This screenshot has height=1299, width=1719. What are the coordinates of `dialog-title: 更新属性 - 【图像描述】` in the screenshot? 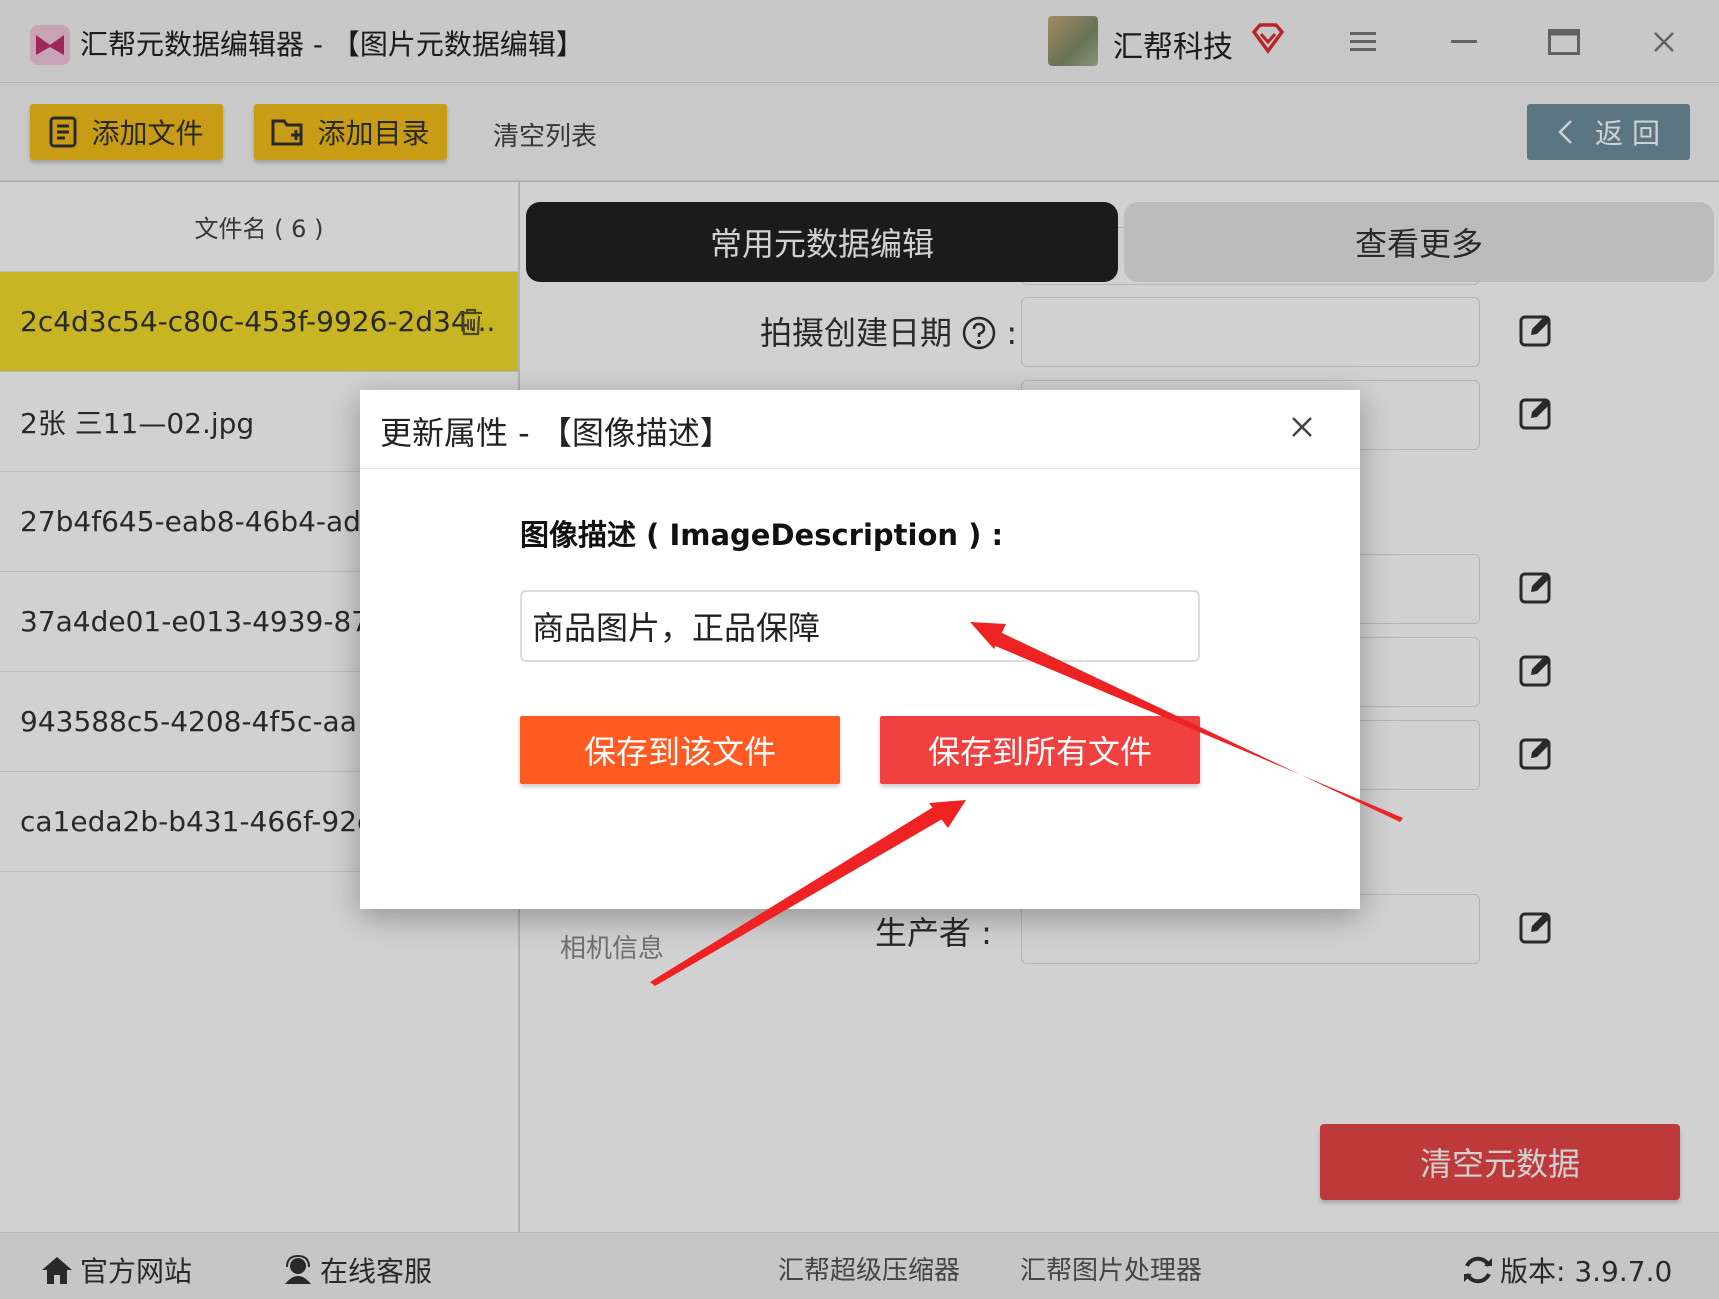 It's located at (556, 433).